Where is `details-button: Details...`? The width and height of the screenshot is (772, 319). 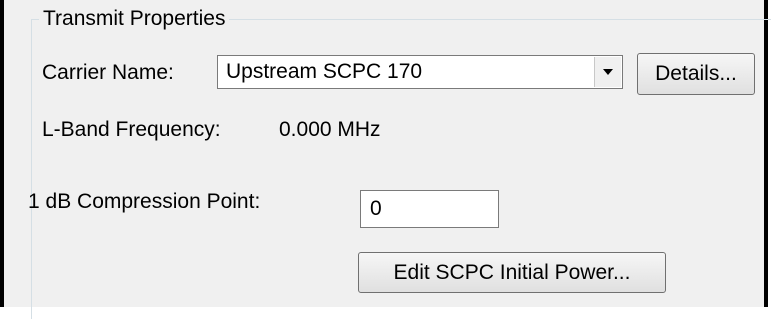
details-button: Details... is located at coordinates (696, 74).